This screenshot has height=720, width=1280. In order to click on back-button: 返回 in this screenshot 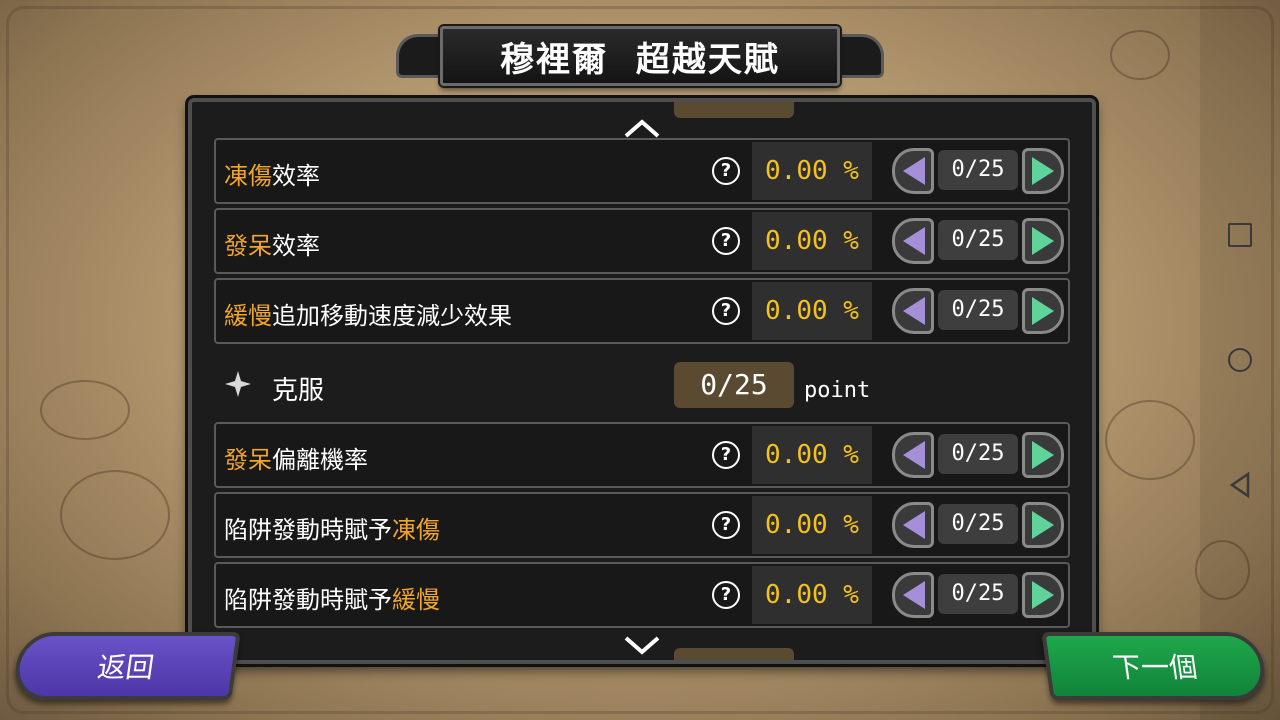, I will do `click(126, 666)`.